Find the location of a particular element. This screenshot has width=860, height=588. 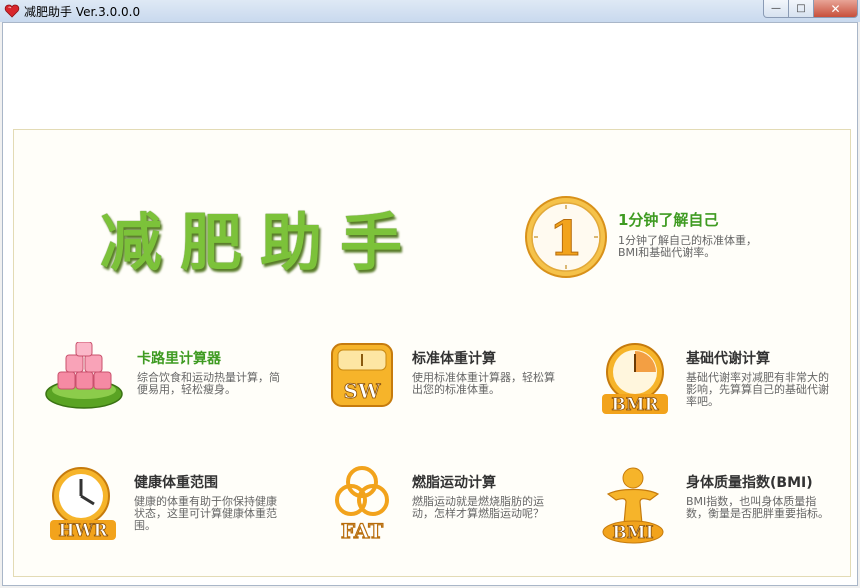

tool-calorie-calculator: 卡路里计算器 综合饮食和运动热量计算，简便易用，轻松瘦身。 is located at coordinates (174, 382).